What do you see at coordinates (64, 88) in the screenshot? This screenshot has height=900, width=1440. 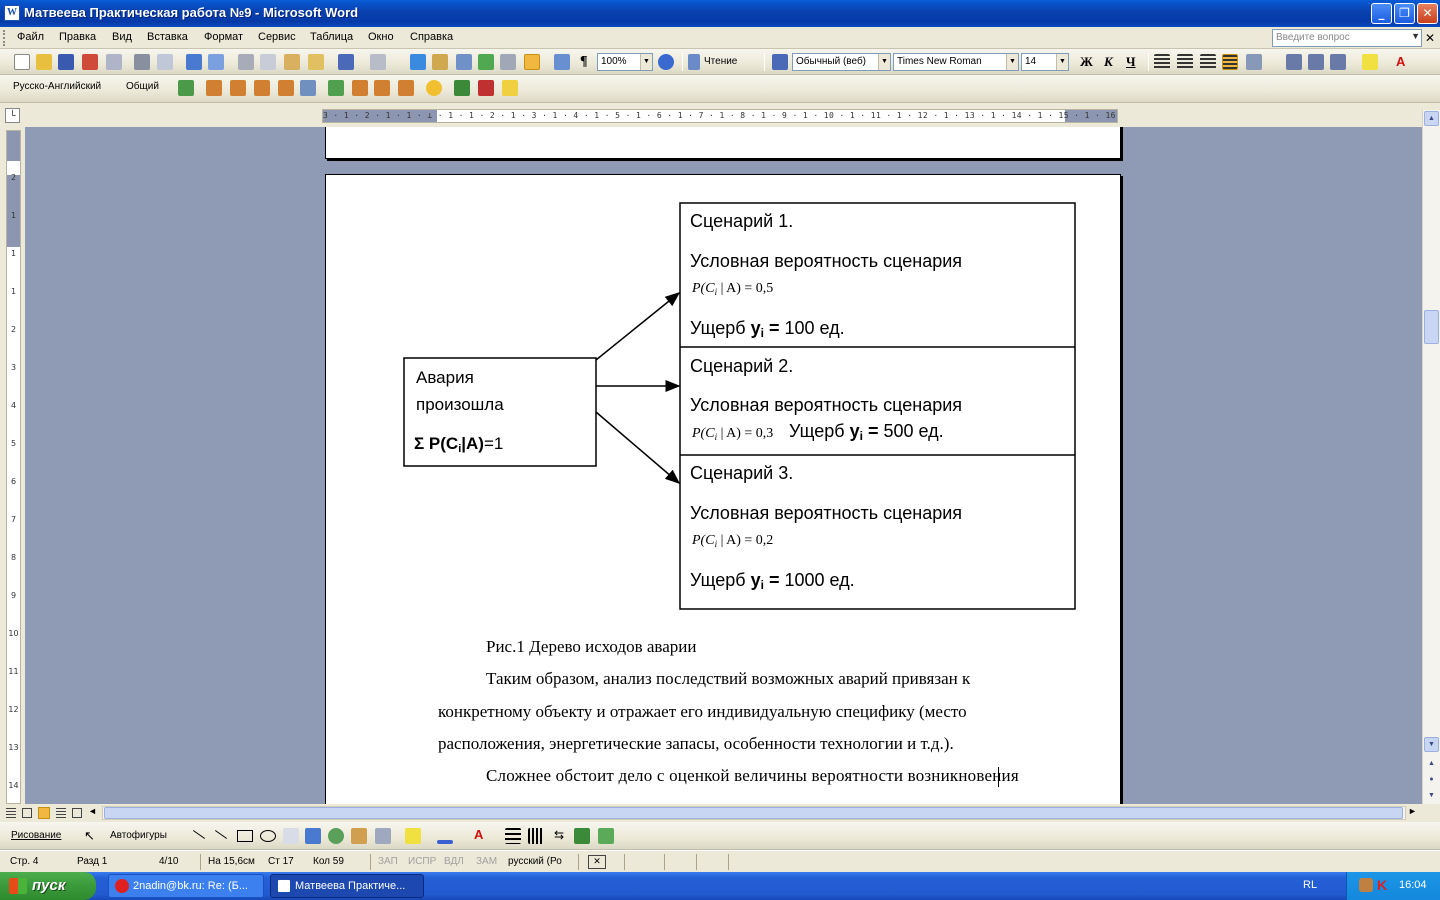 I see `dictionary-select: Русско-Английский` at bounding box center [64, 88].